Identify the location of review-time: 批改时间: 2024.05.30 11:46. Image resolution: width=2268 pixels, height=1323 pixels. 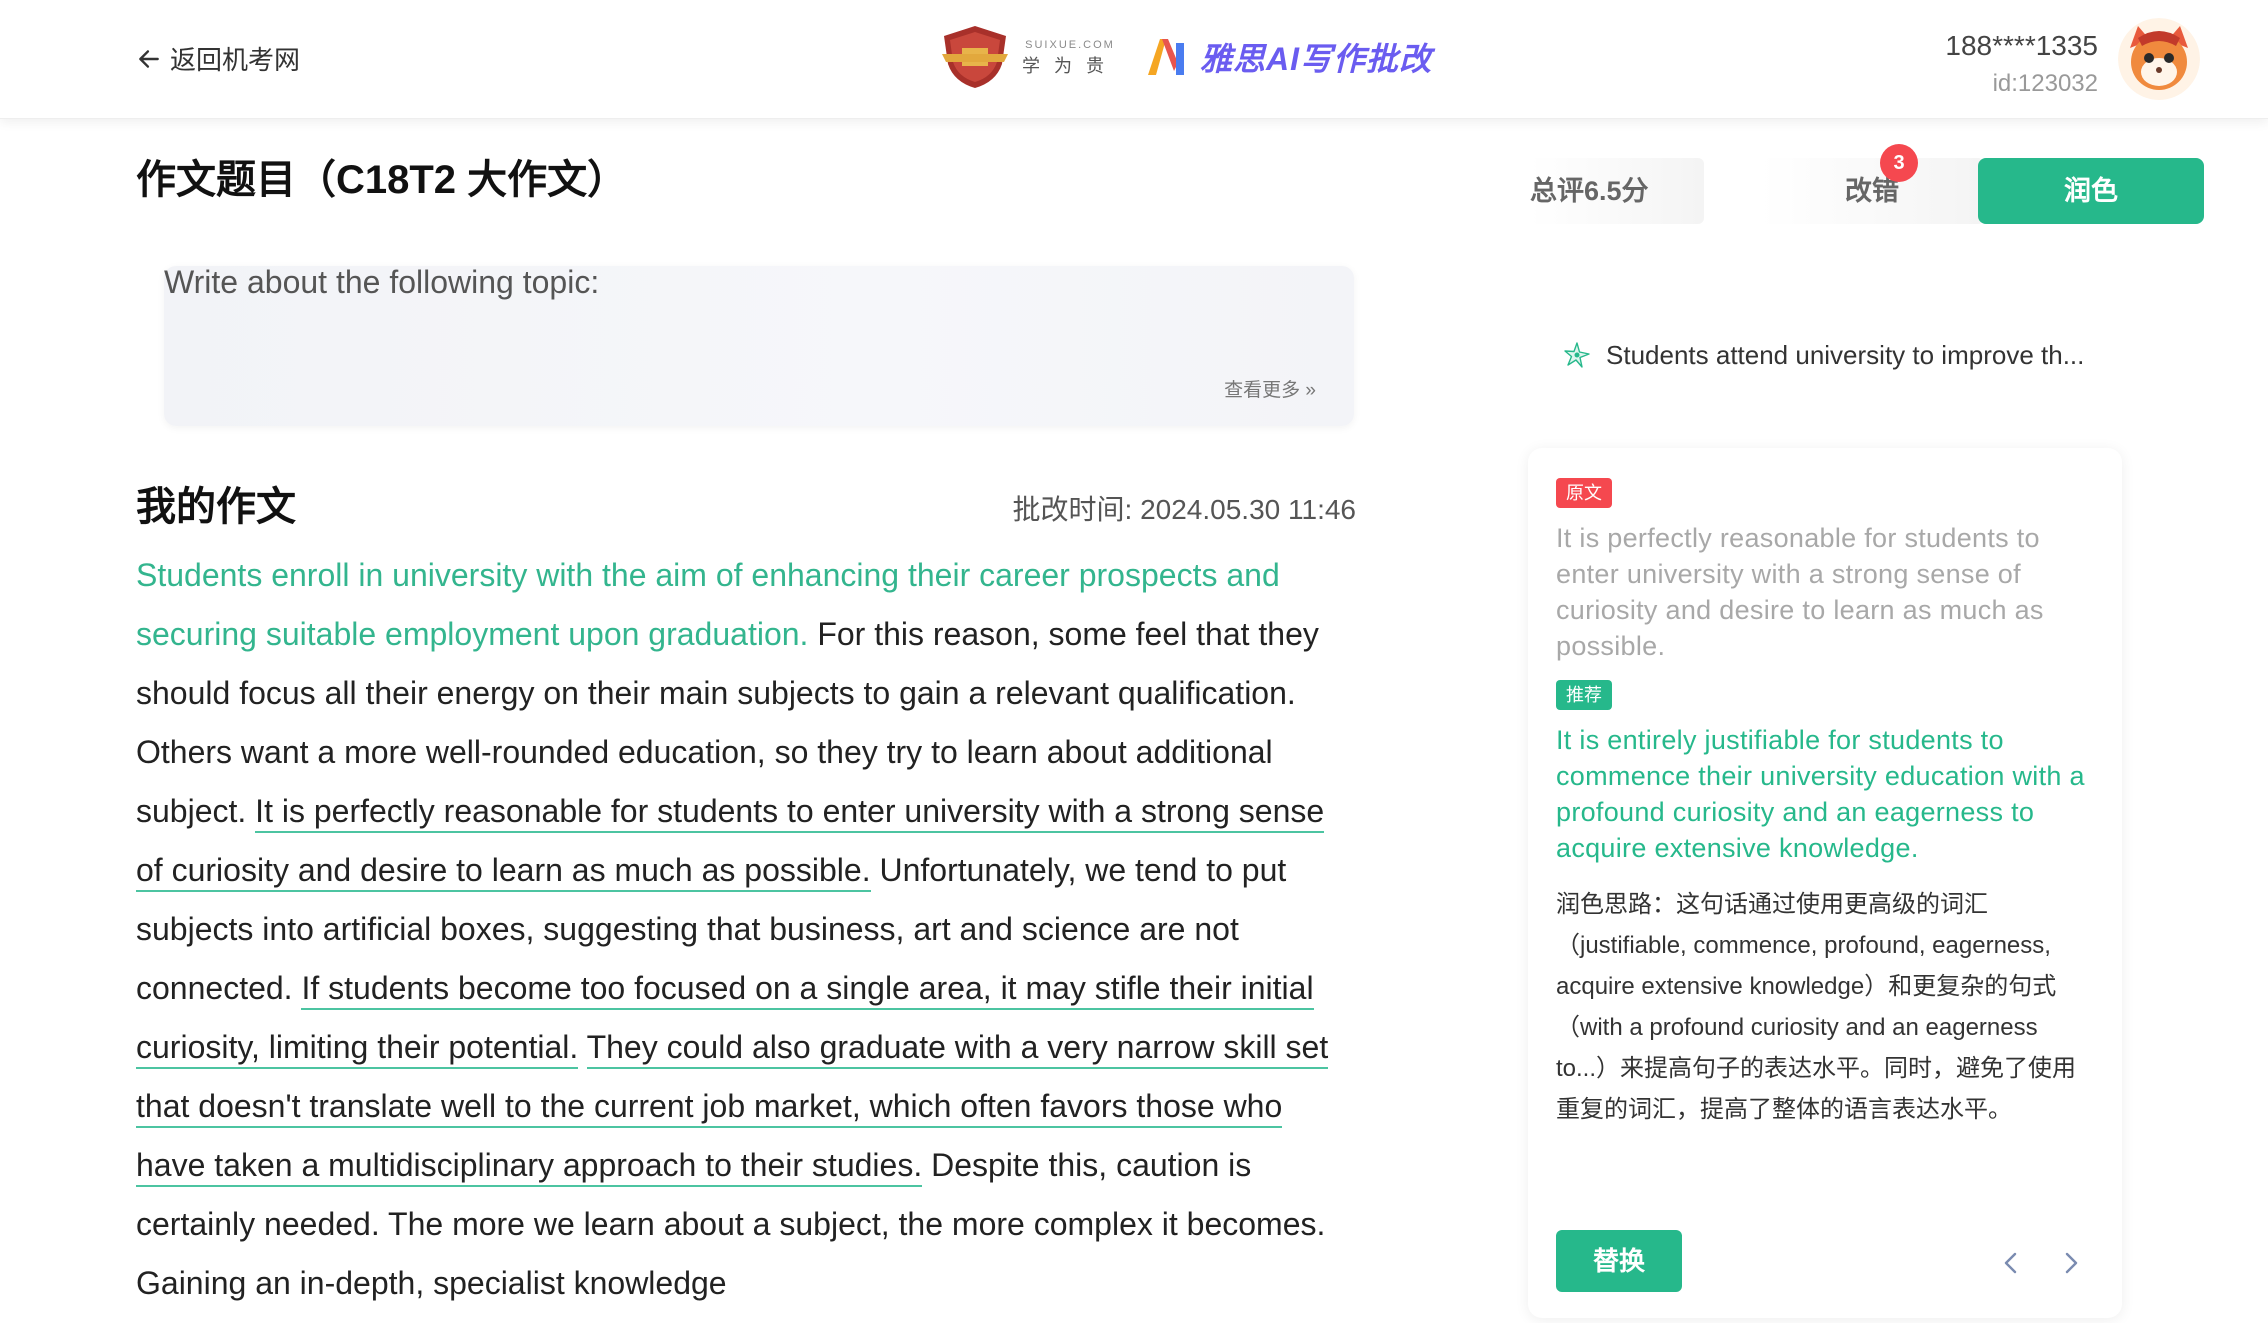
(1184, 509).